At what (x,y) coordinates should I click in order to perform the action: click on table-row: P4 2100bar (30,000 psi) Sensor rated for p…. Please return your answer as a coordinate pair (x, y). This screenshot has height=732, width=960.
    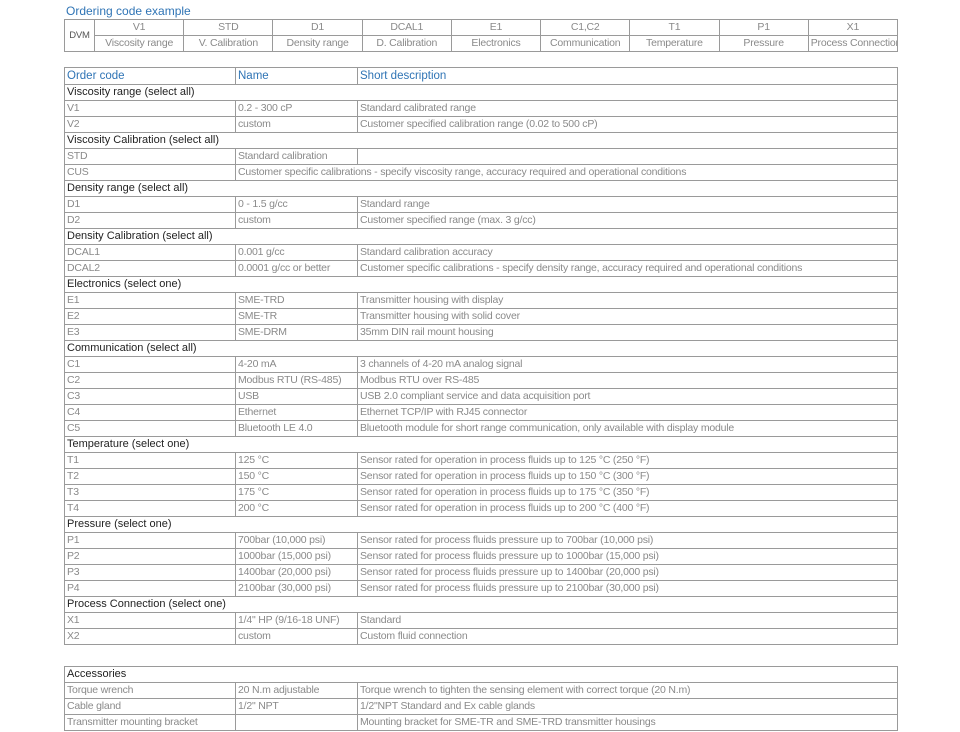
    Looking at the image, I should click on (481, 588).